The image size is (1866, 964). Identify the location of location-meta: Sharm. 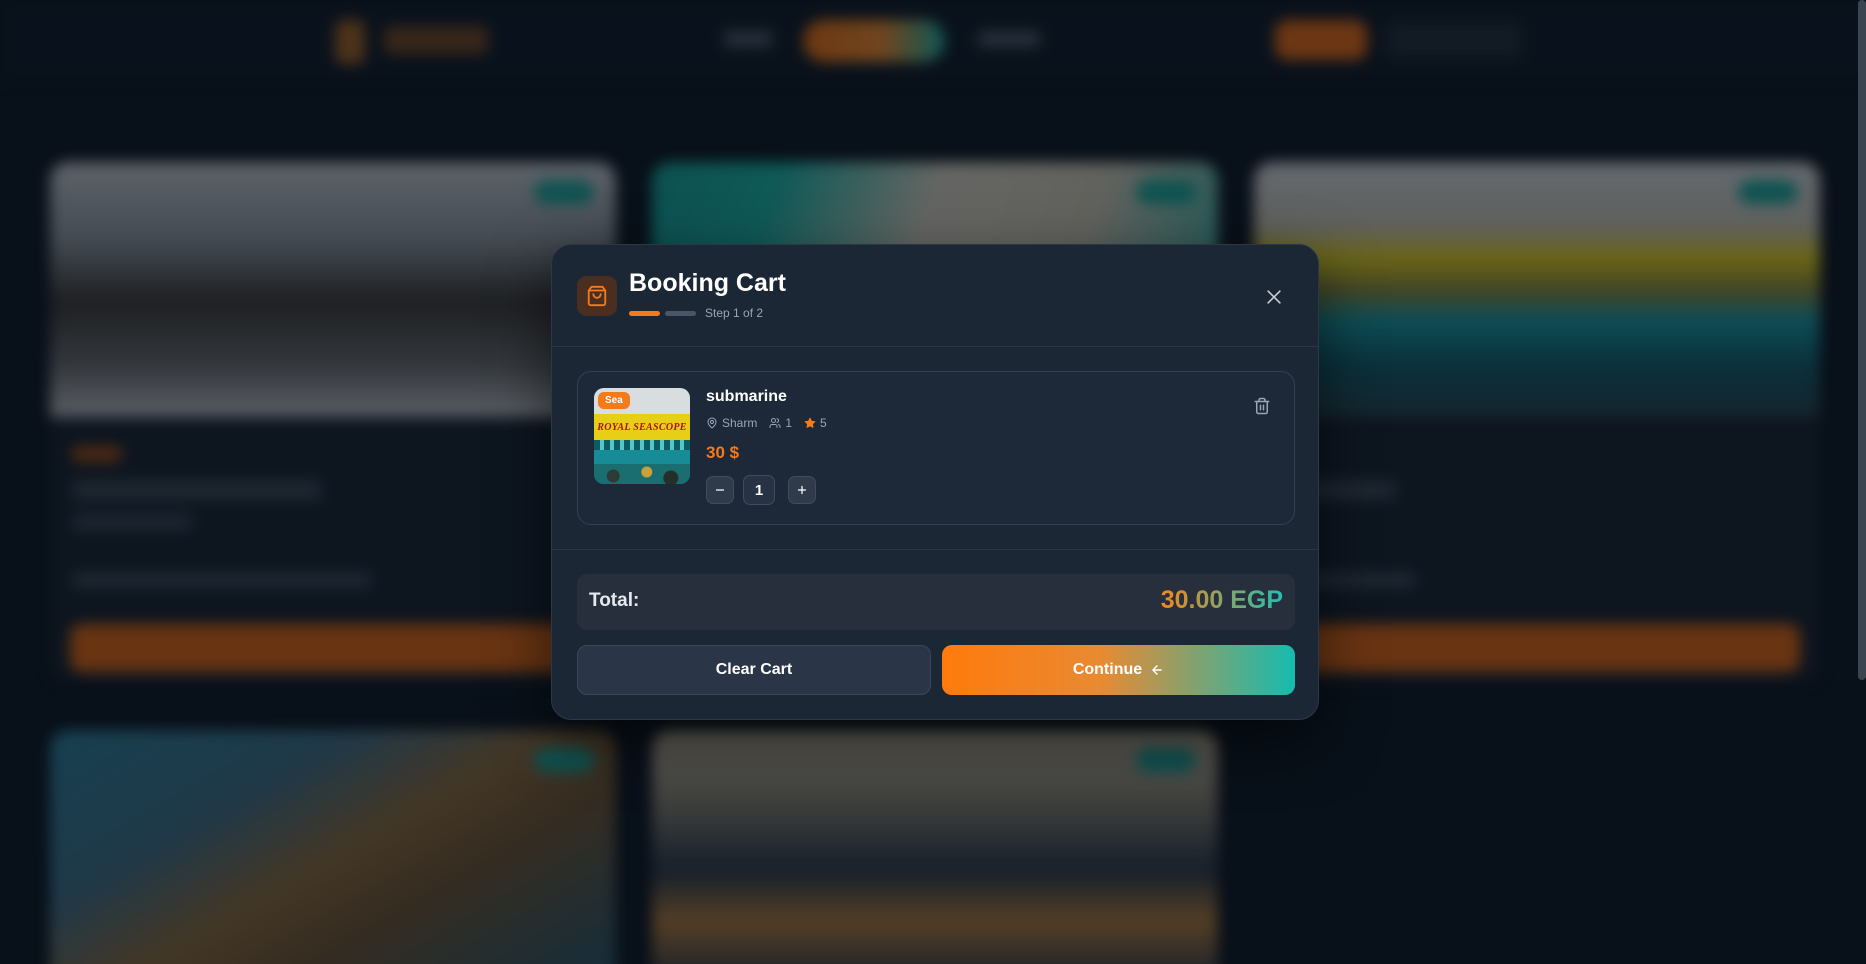
(731, 423).